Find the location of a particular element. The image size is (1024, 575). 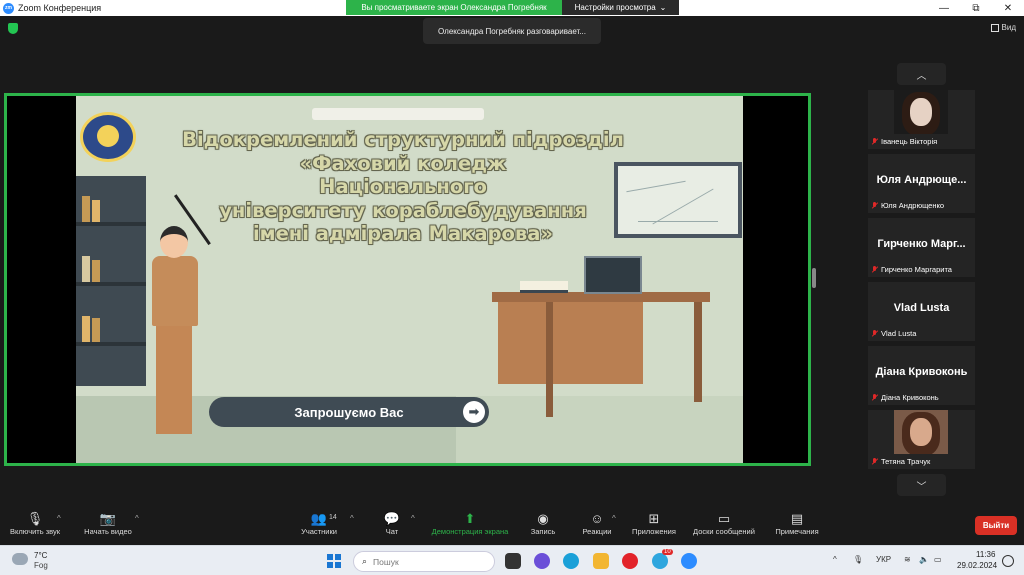

shield-icon is located at coordinates (13, 28).